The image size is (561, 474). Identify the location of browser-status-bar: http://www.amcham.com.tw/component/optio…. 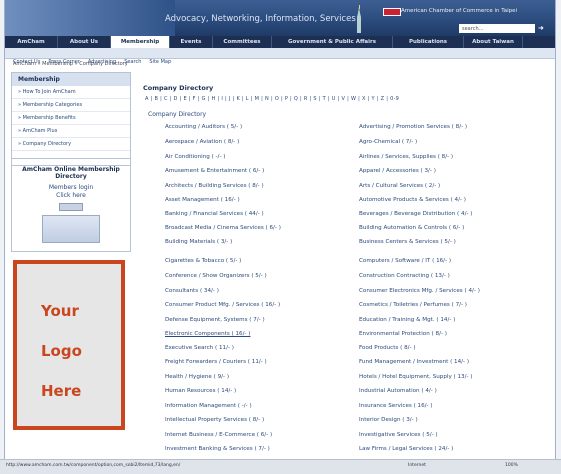
(280, 466).